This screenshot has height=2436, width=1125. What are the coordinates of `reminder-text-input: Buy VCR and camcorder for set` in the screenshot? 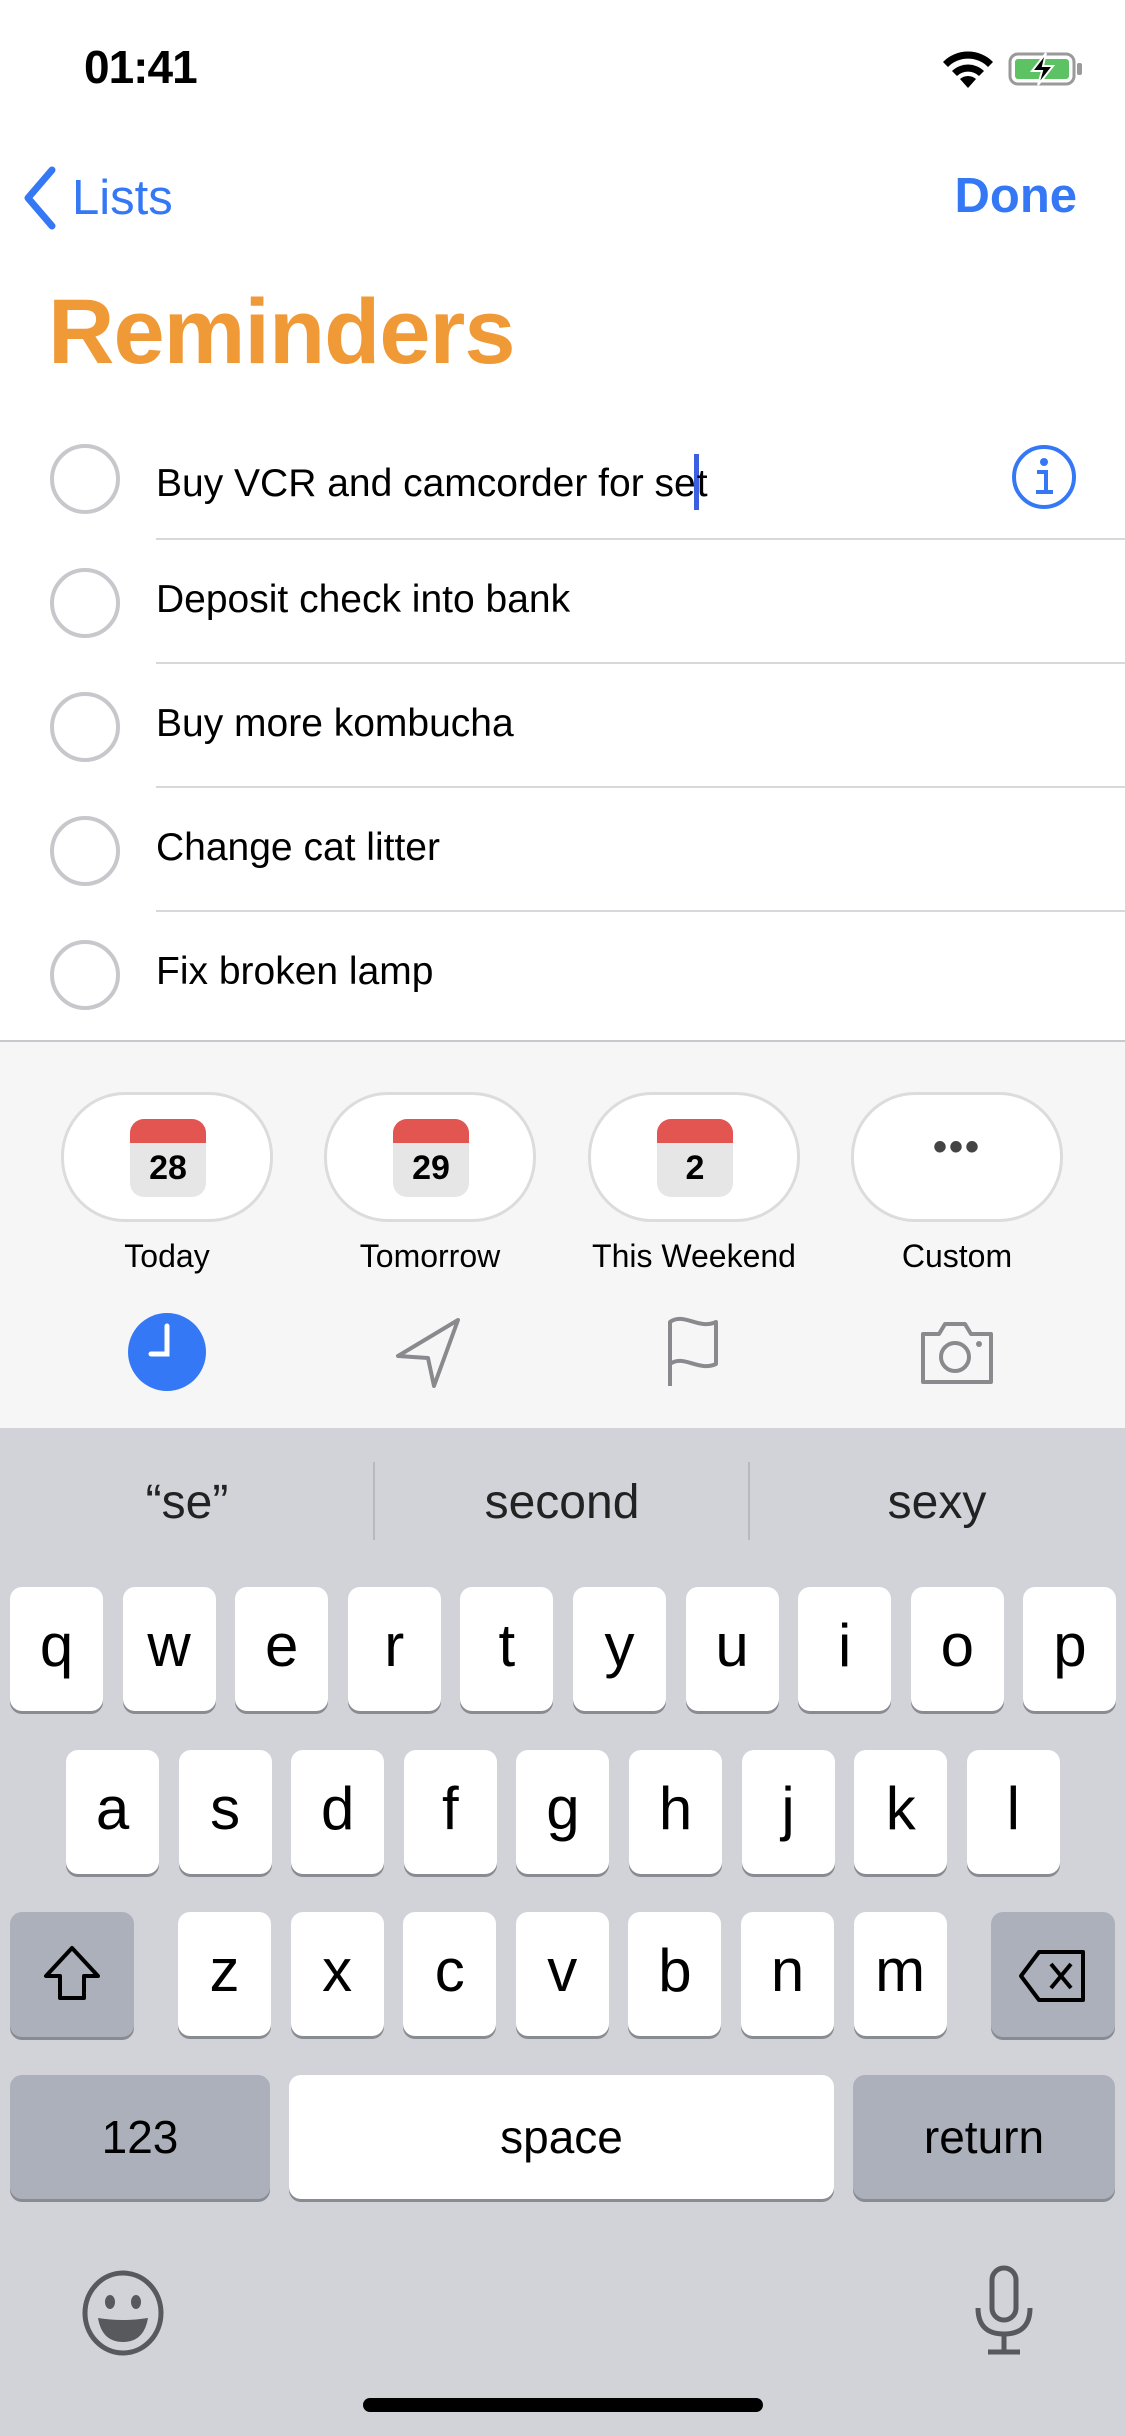 It's located at (432, 482).